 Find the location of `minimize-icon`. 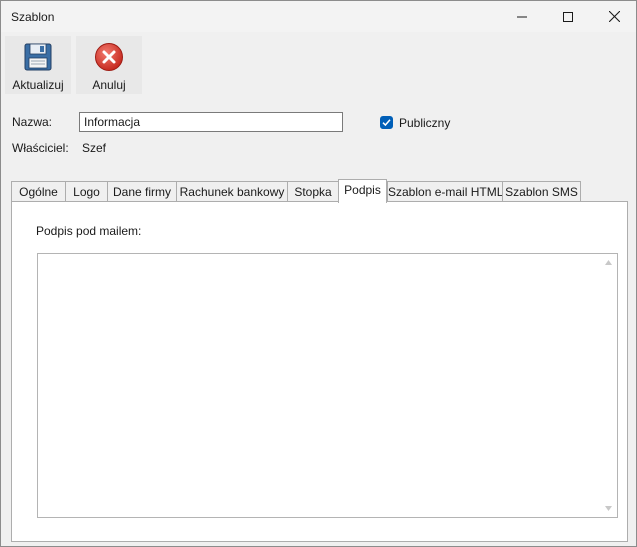

minimize-icon is located at coordinates (522, 16).